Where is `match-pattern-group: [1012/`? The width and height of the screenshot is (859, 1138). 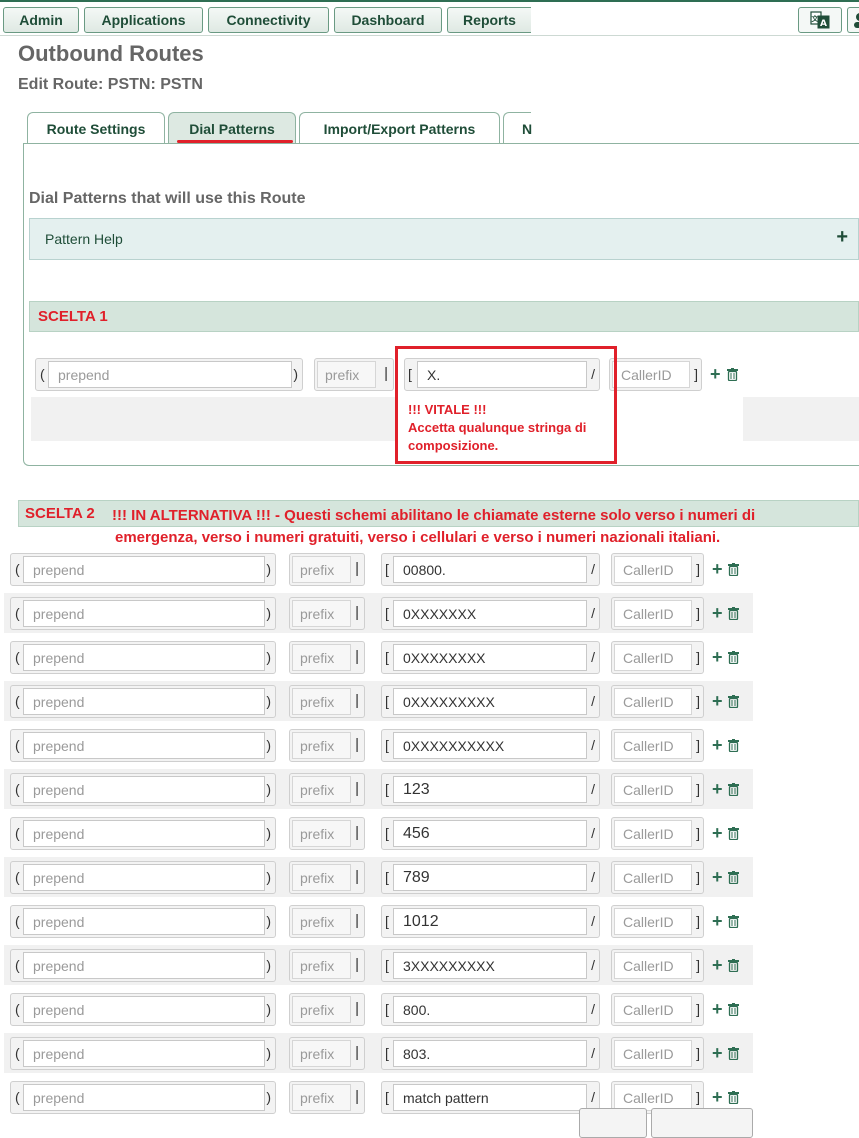 match-pattern-group: [1012/ is located at coordinates (490, 921).